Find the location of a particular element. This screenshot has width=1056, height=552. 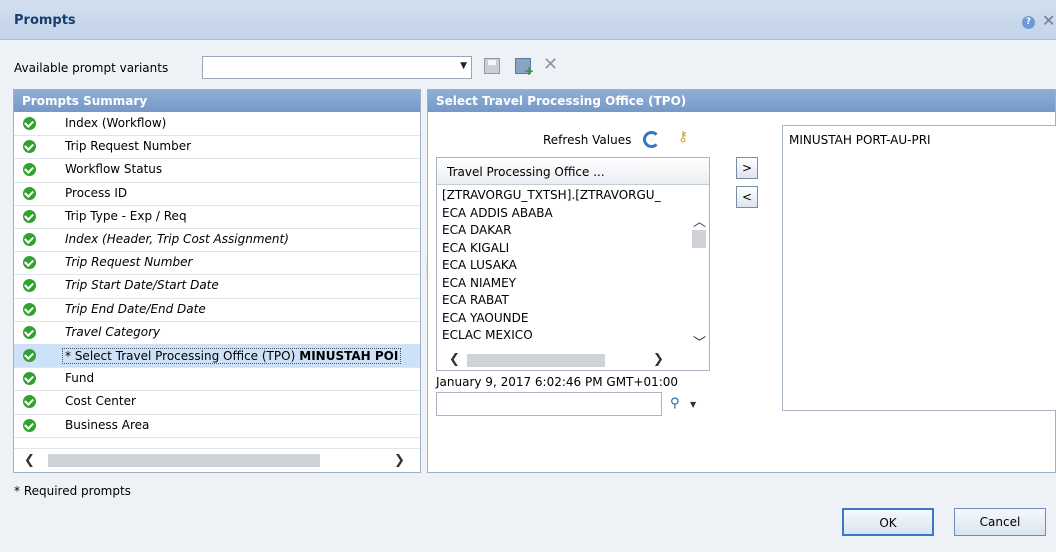

help-icon: ? is located at coordinates (1028, 22).